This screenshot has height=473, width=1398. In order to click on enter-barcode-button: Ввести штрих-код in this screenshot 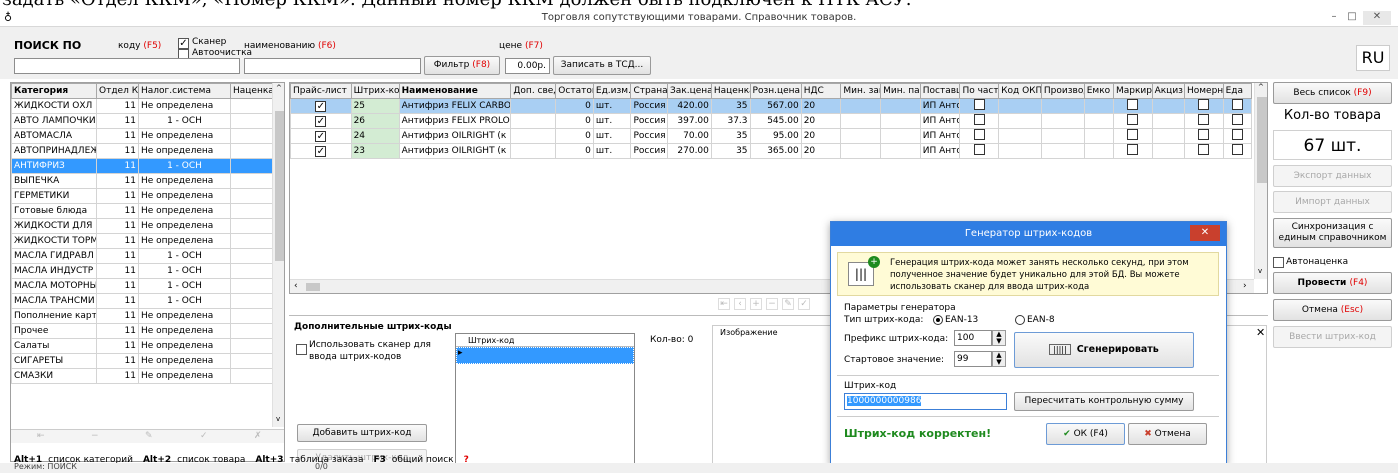, I will do `click(1332, 337)`.